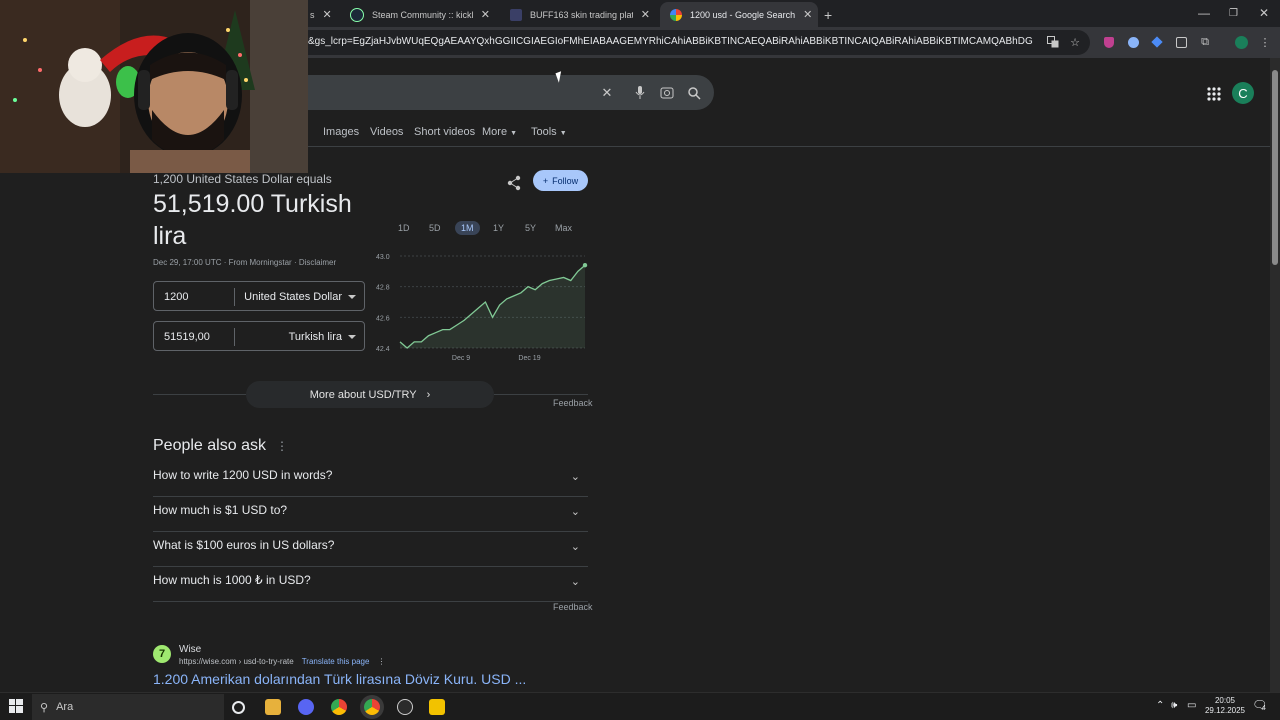 The height and width of the screenshot is (720, 1280). I want to click on buff-icon, so click(516, 14).